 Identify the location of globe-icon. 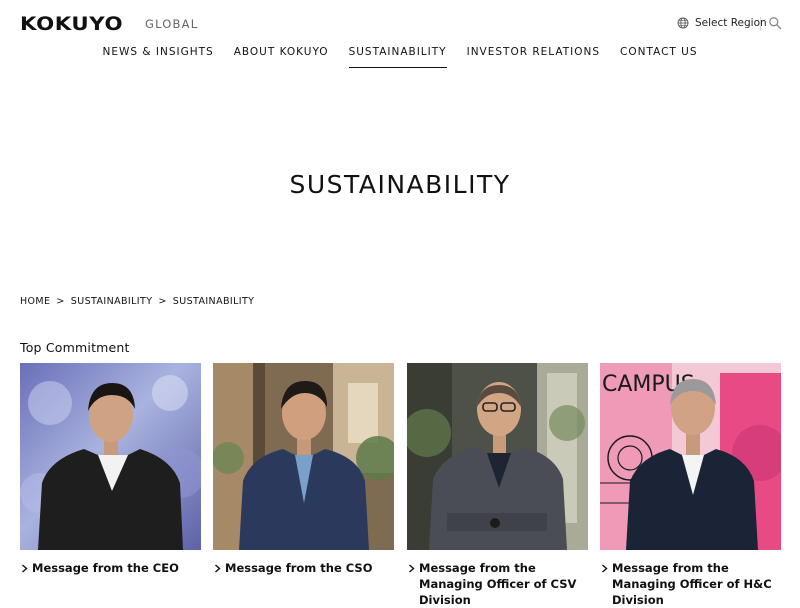
(683, 23).